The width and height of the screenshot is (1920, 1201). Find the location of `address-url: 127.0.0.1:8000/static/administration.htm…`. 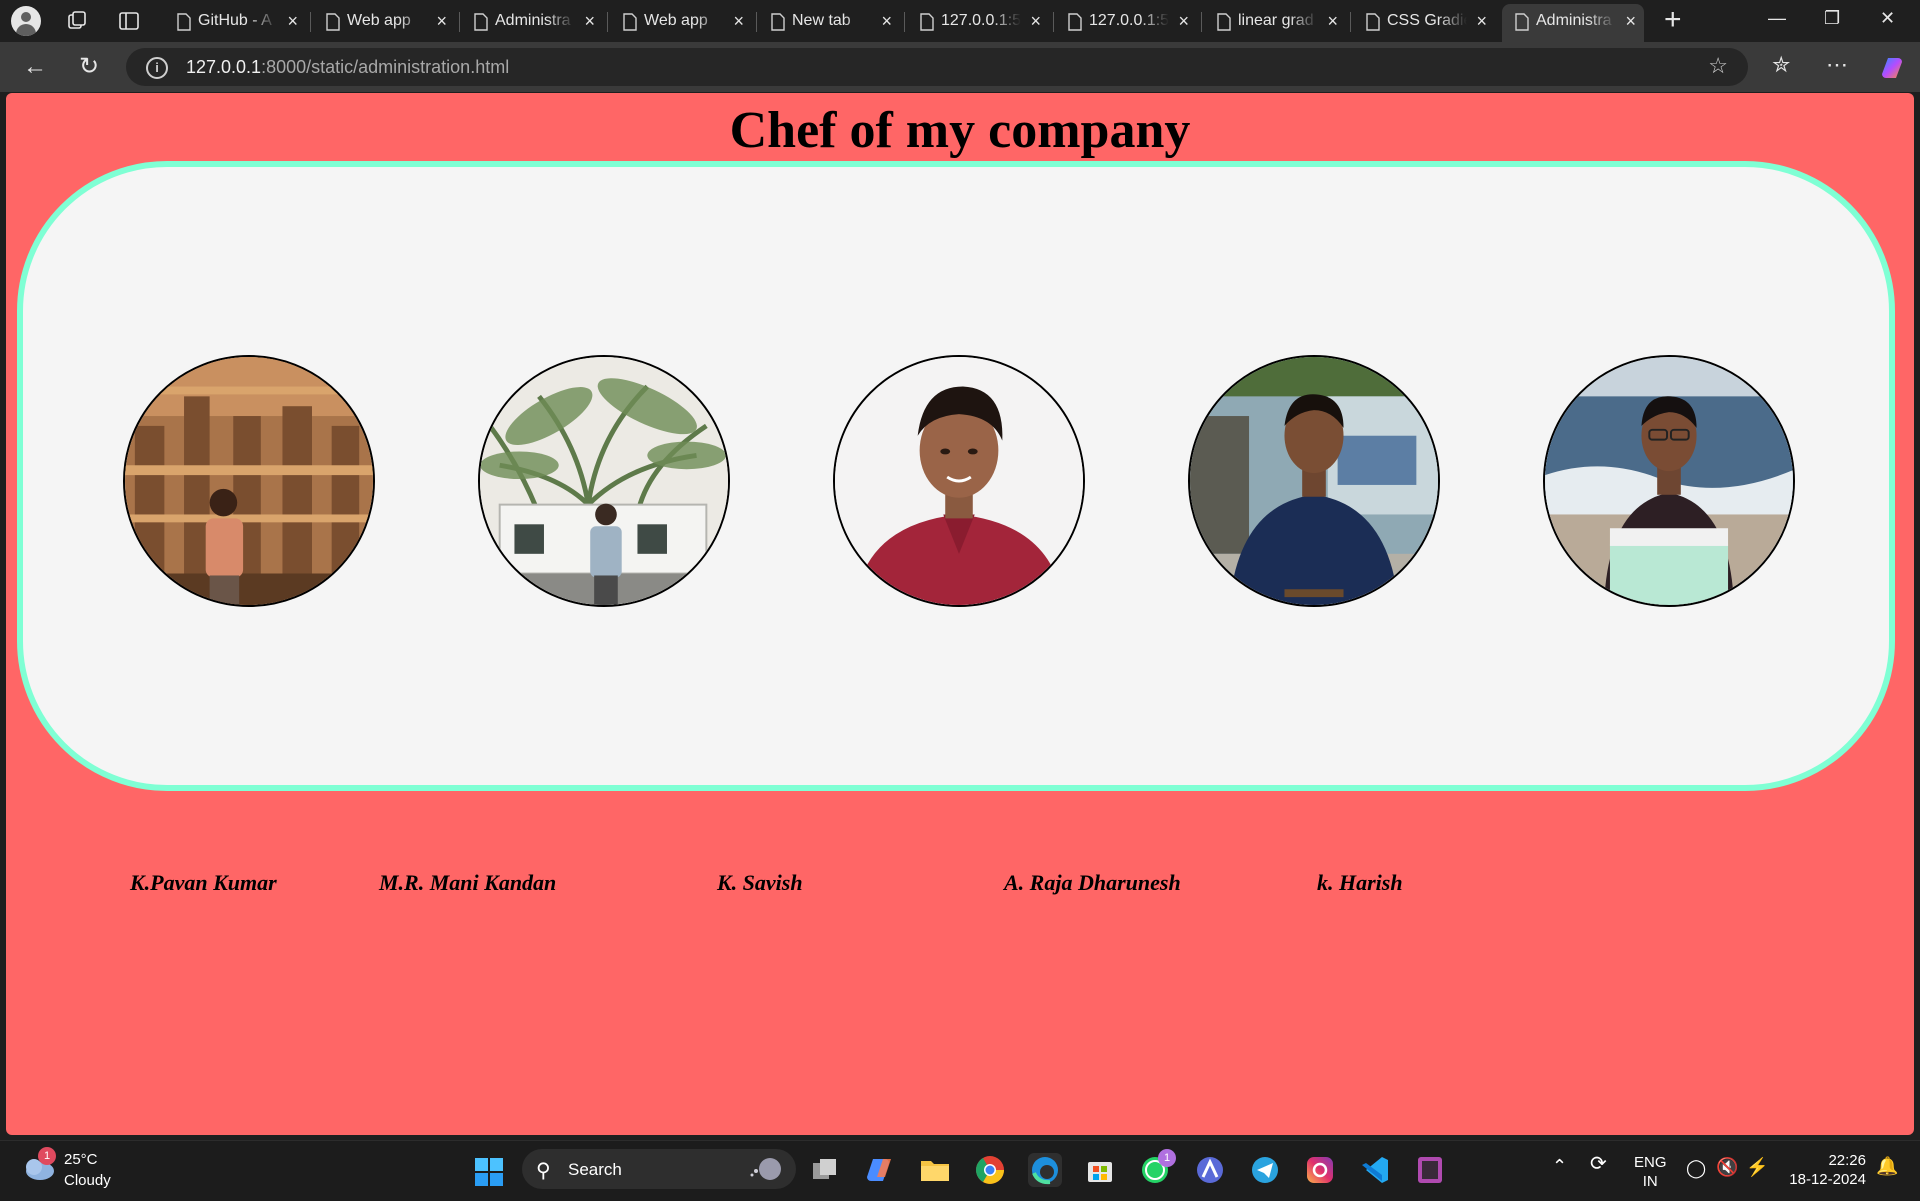

address-url: 127.0.0.1:8000/static/administration.htm… is located at coordinates (347, 67).